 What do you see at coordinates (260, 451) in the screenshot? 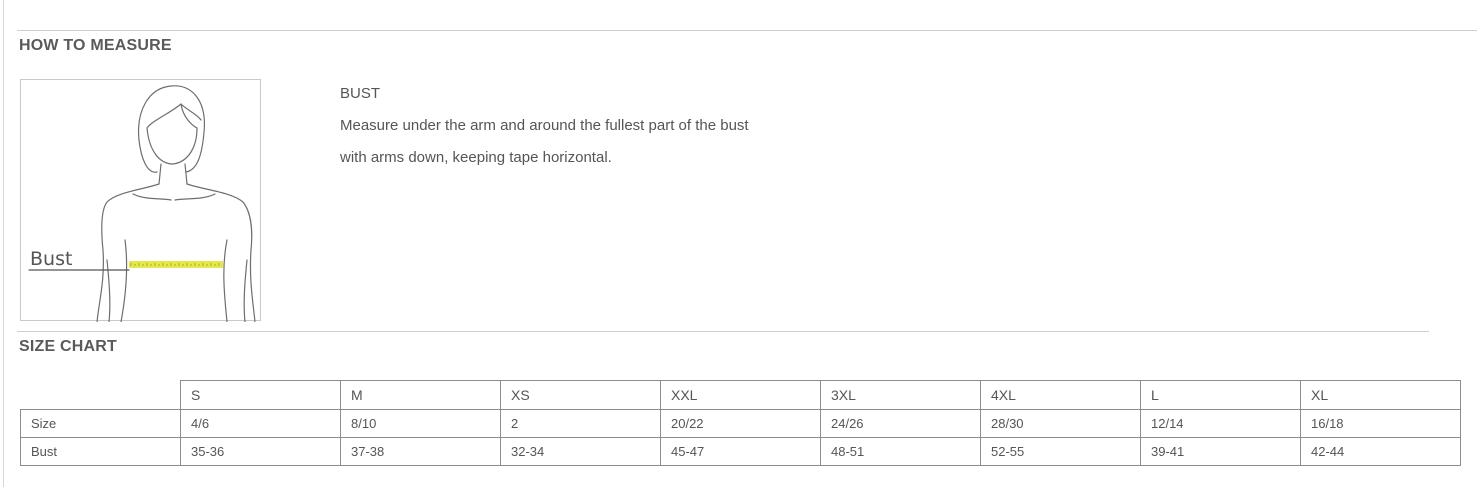
I see `table-cell: 35-36` at bounding box center [260, 451].